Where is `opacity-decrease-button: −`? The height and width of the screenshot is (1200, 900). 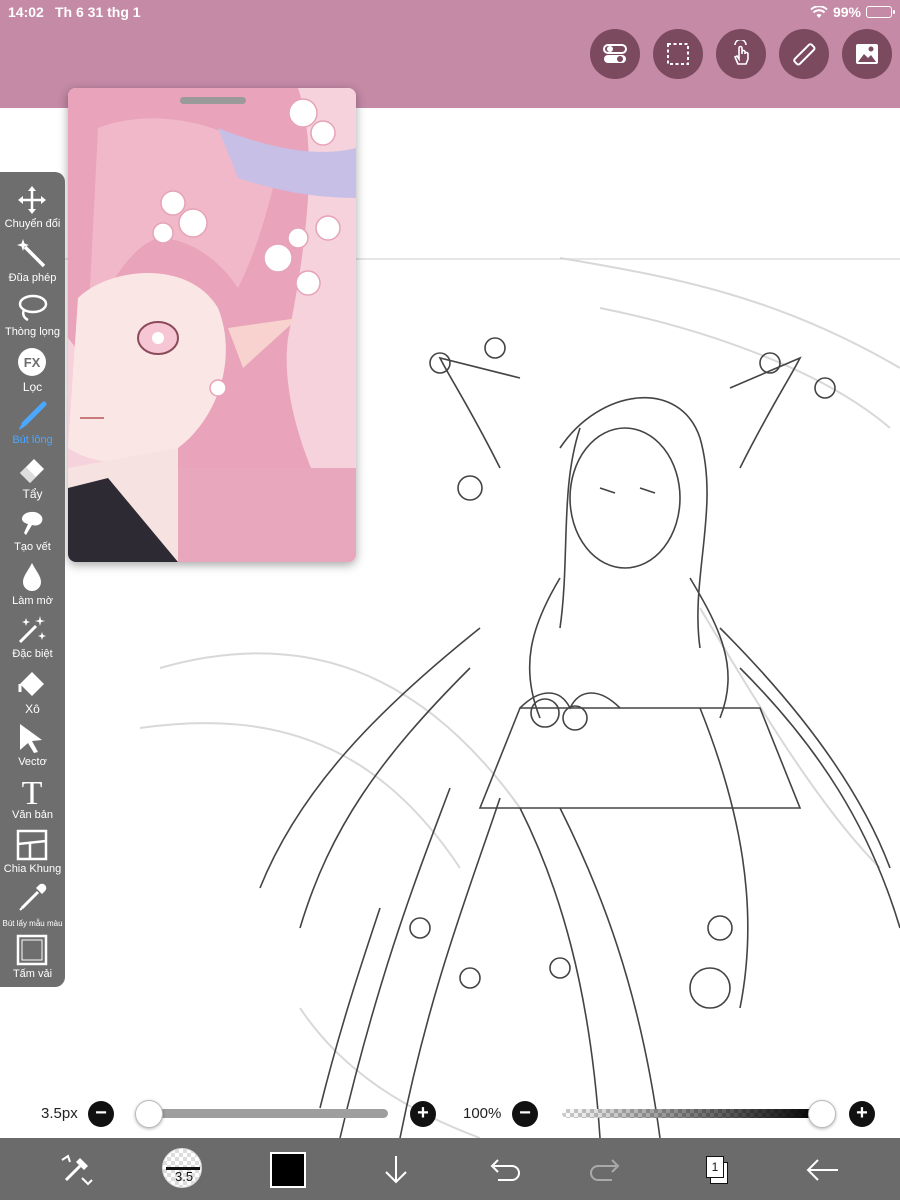
opacity-decrease-button: − is located at coordinates (525, 1114).